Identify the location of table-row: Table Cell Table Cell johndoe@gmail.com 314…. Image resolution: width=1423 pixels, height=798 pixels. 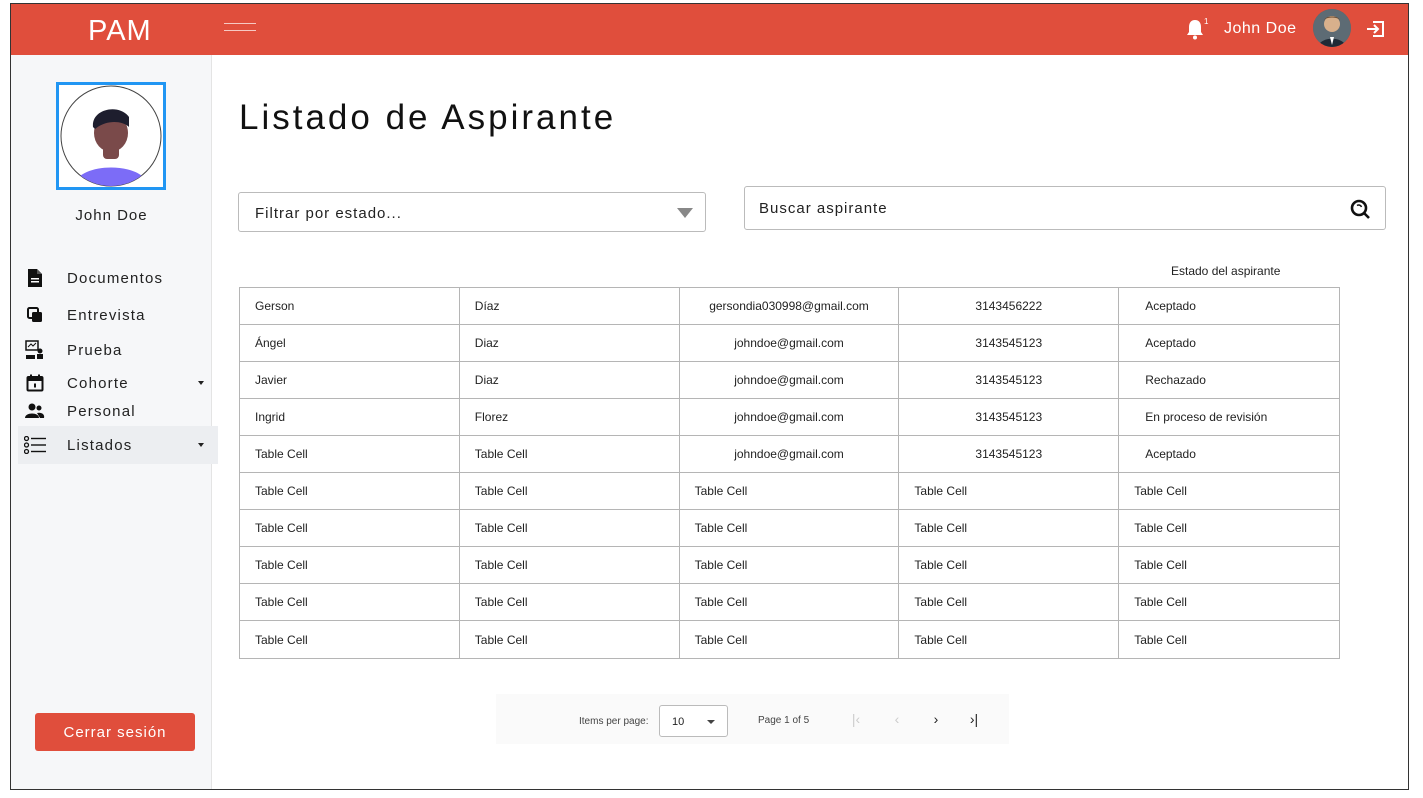
(789, 454).